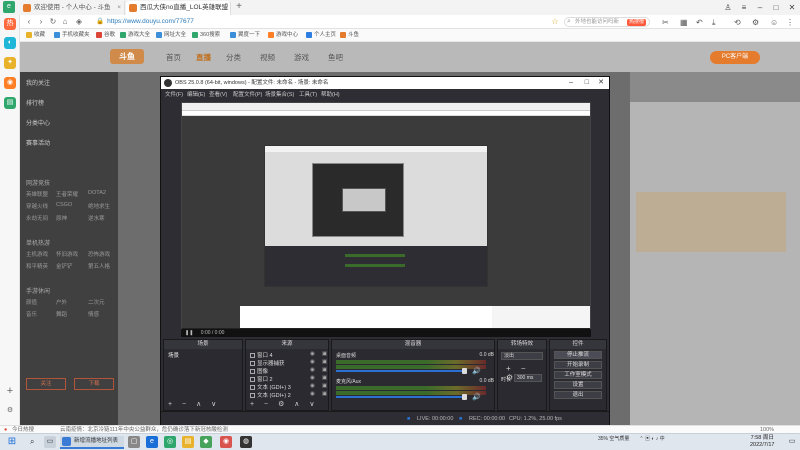  Describe the element at coordinates (578, 365) in the screenshot. I see `start-recording-button: 开始录制` at that location.